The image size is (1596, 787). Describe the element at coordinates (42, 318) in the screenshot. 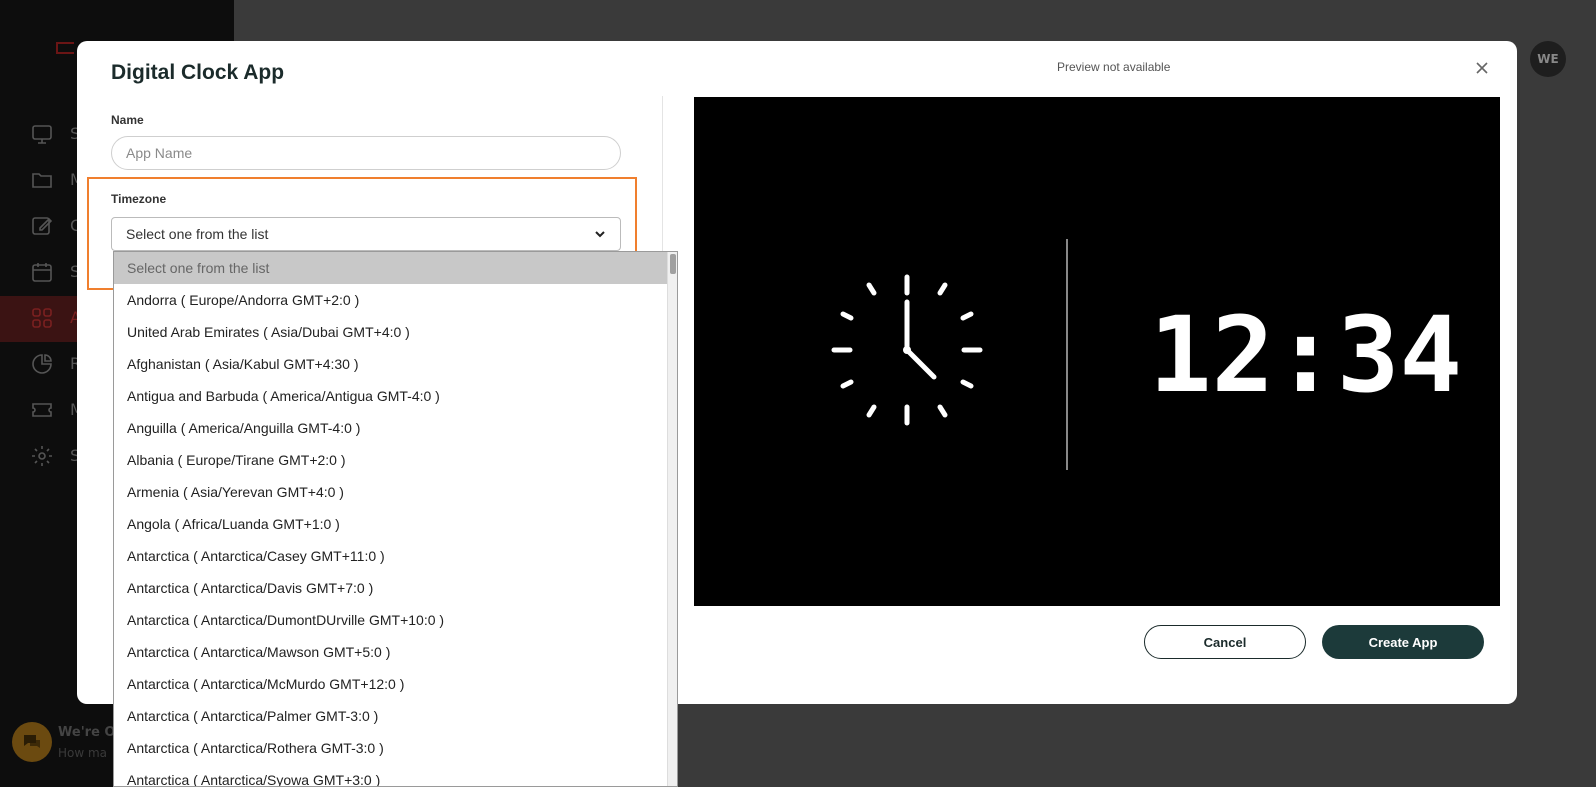

I see `apps-grid-icon` at that location.